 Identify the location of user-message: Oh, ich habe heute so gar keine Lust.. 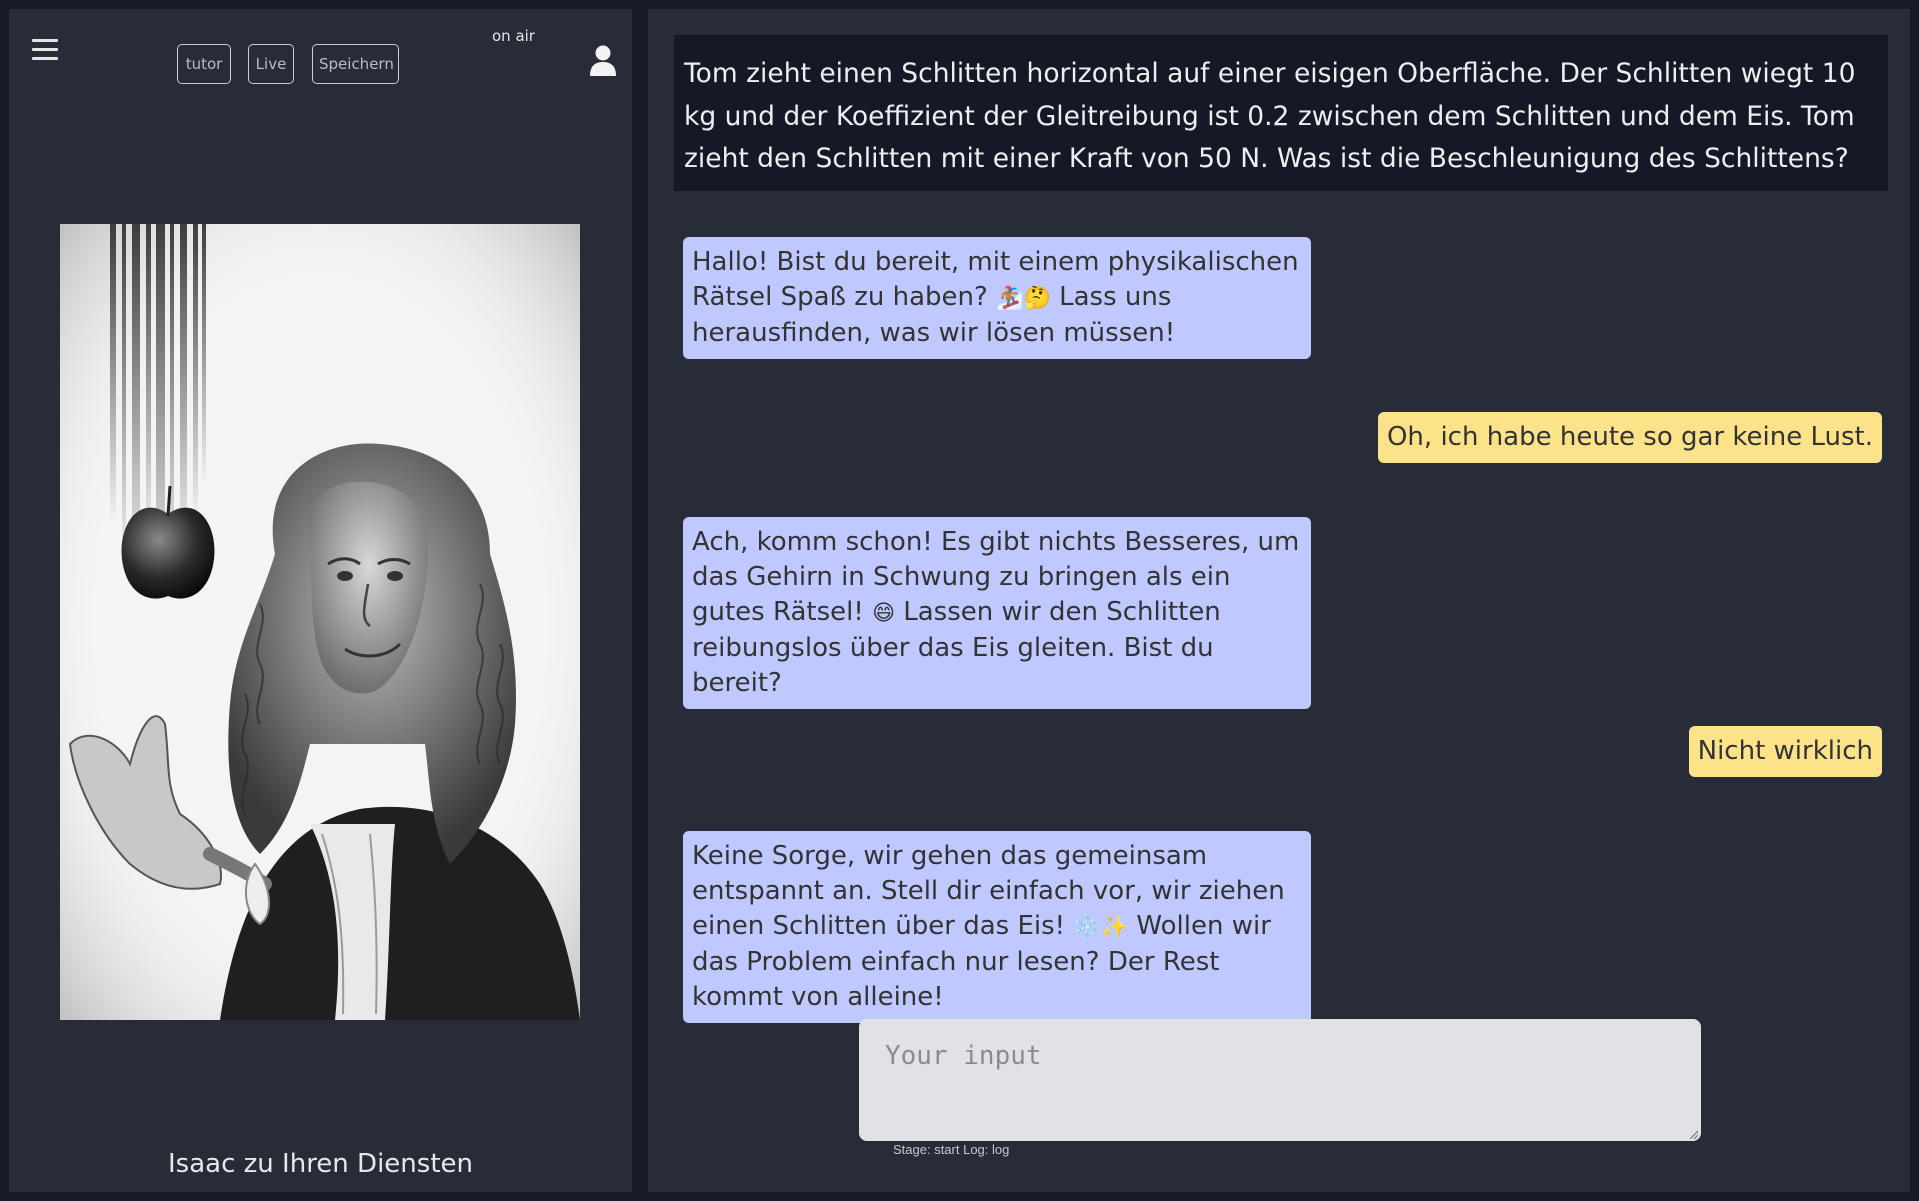
(1629, 437).